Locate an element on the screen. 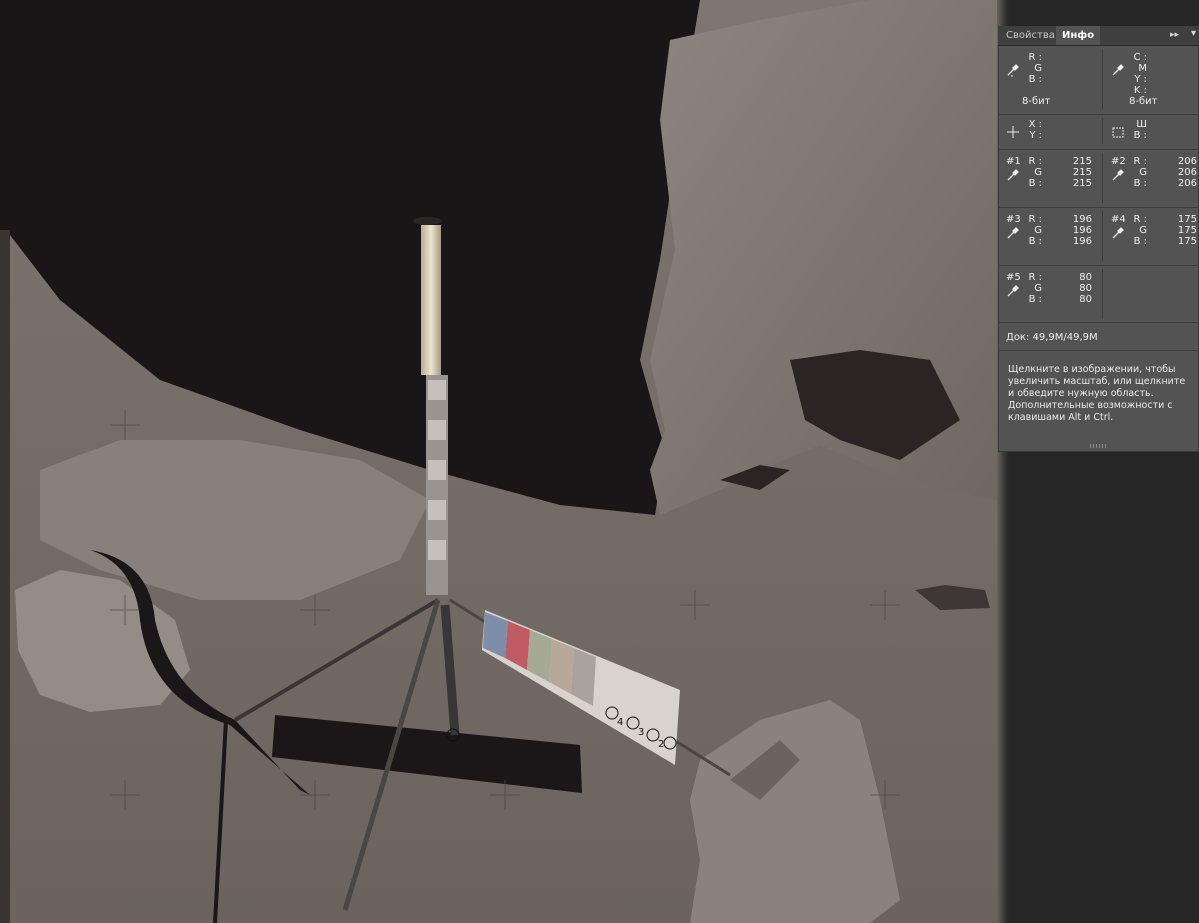 The height and width of the screenshot is (923, 1199). tab-properties: Свойства is located at coordinates (1030, 35).